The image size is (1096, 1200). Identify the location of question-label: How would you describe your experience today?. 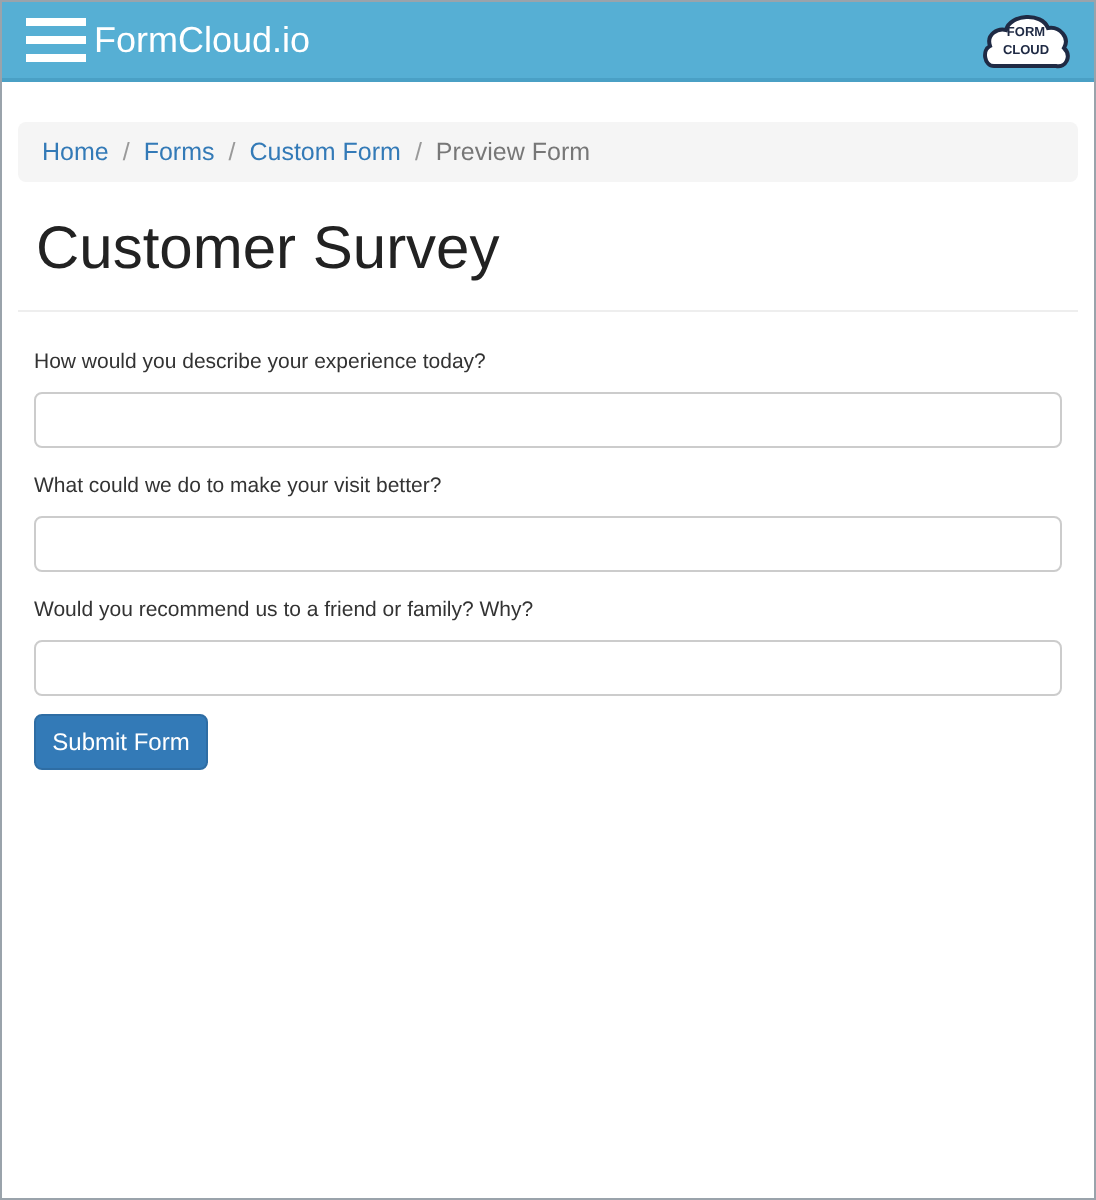
(261, 362).